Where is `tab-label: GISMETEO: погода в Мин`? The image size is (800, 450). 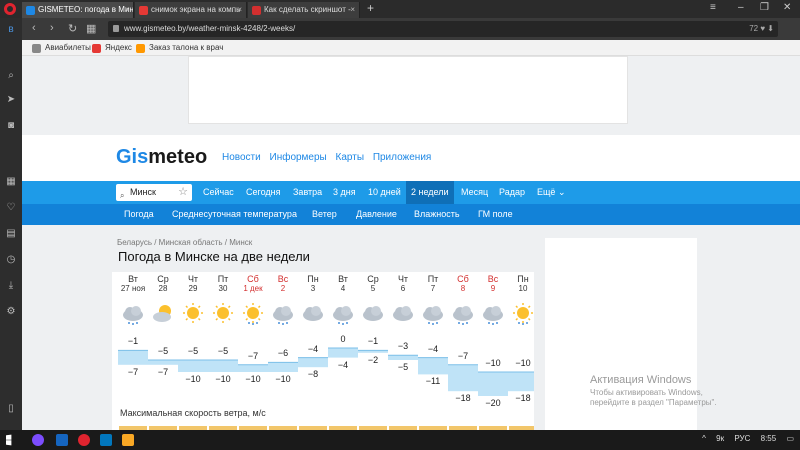
tab-label: GISMETEO: погода в Мин is located at coordinates (86, 9).